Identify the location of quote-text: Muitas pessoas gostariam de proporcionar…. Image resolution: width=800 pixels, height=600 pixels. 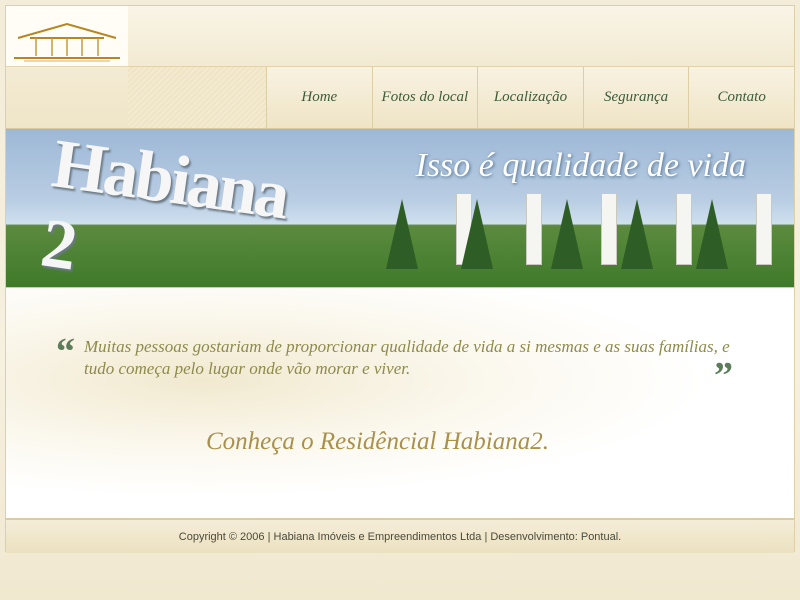
(407, 357).